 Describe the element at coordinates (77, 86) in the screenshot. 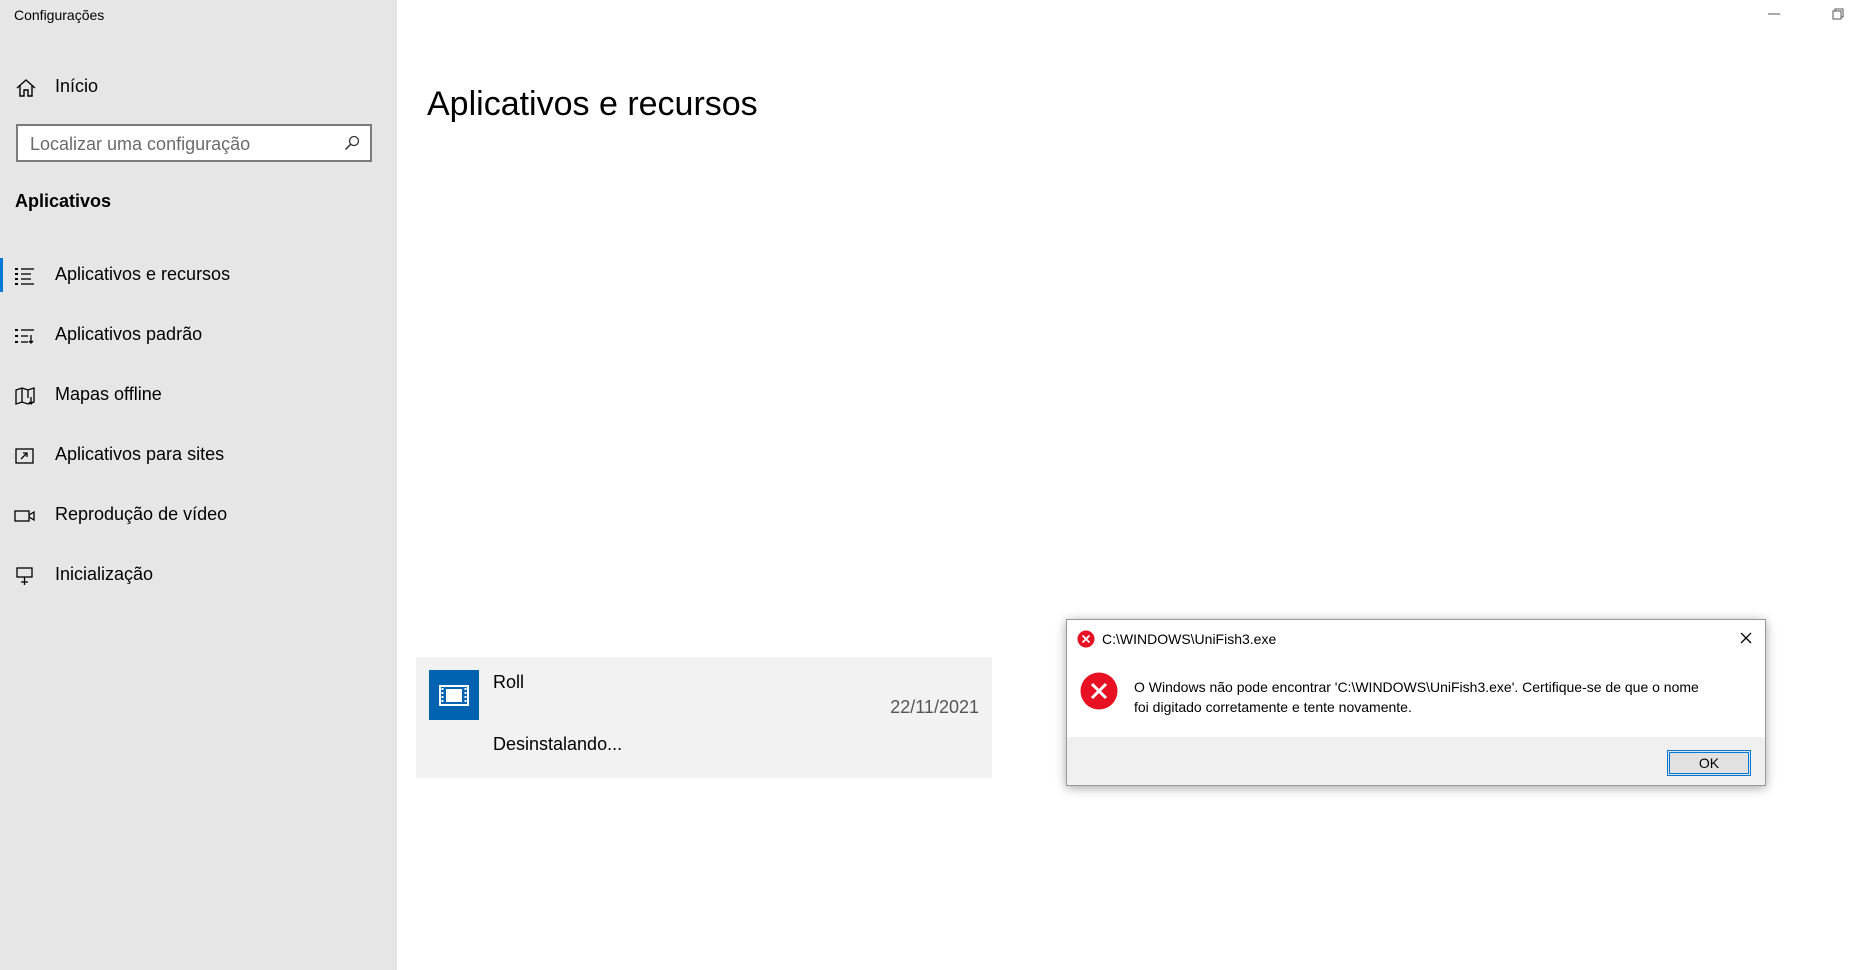

I see `nav-home-label: Início` at that location.